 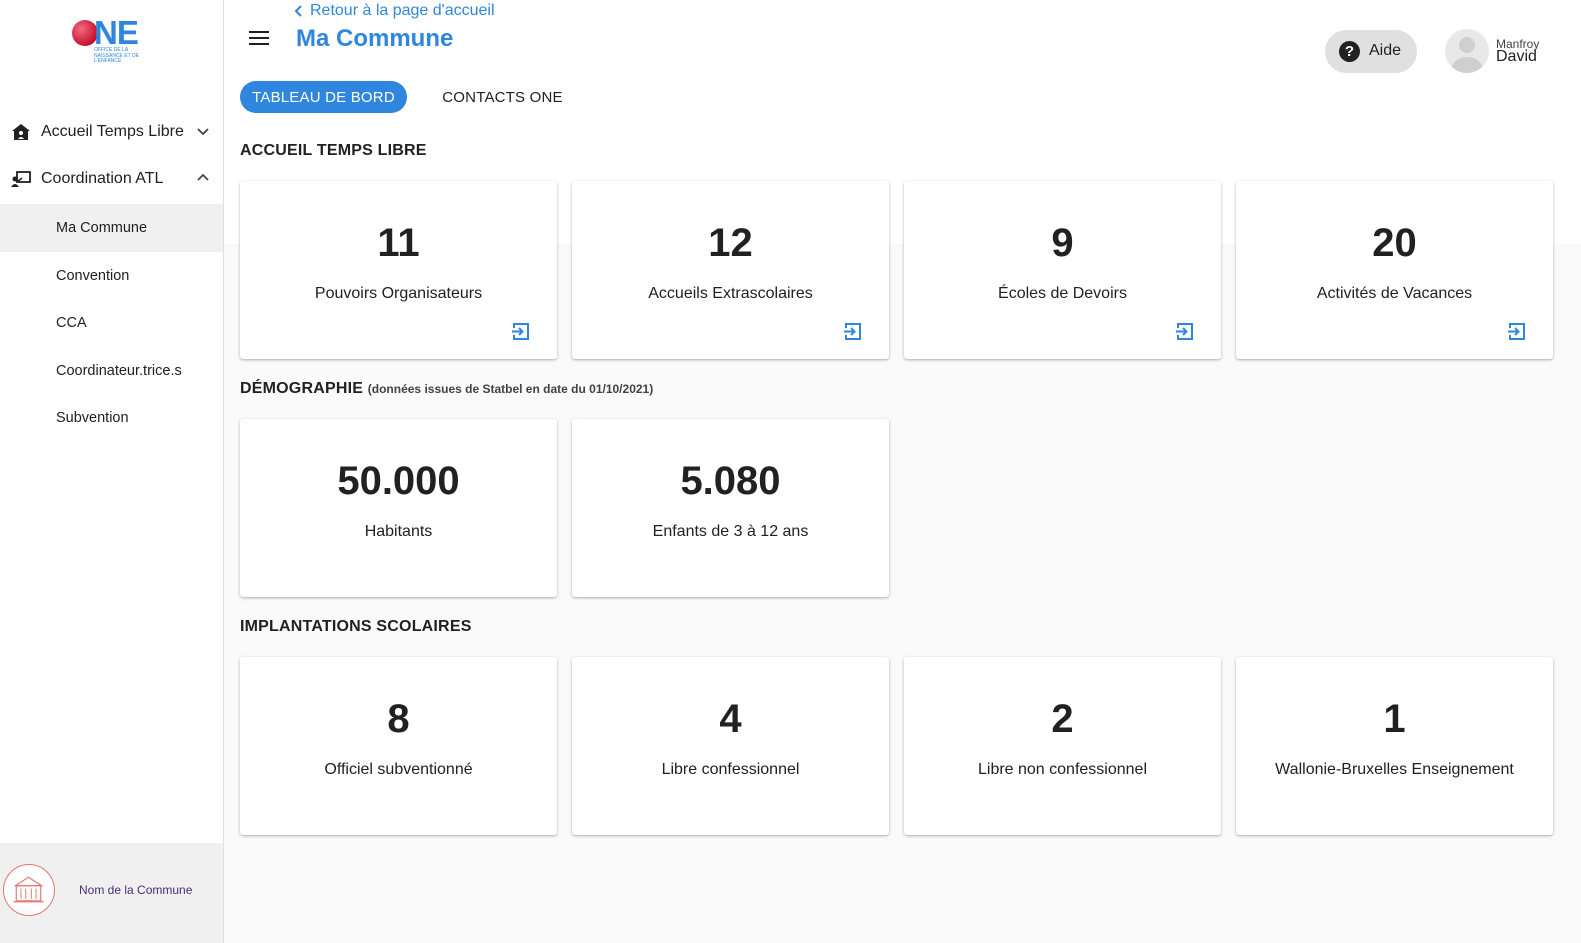 I want to click on sidebar-item-convention: Convention, so click(x=111, y=276).